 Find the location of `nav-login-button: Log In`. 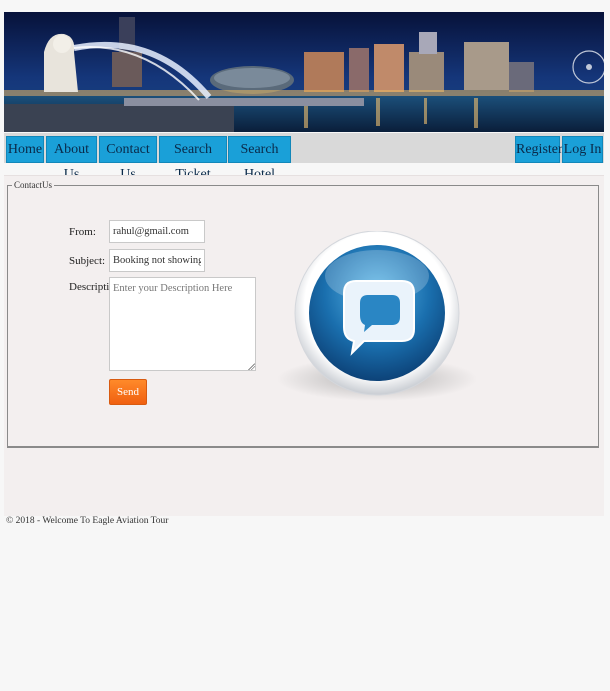

nav-login-button: Log In is located at coordinates (582, 149).